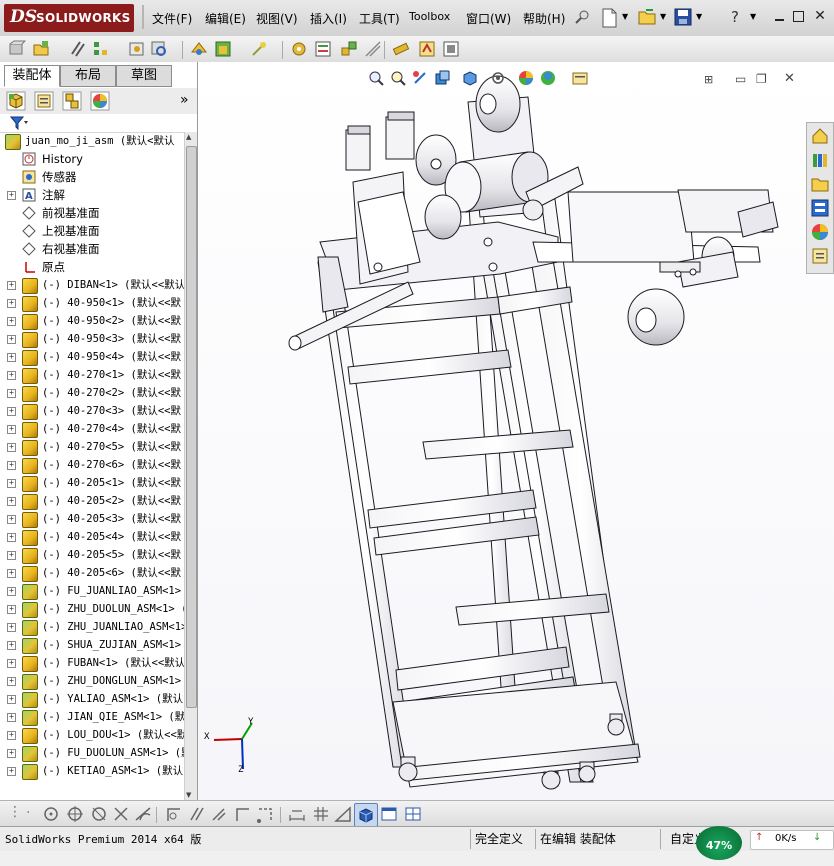 This screenshot has width=834, height=866. Describe the element at coordinates (223, 49) in the screenshot. I see `assembly-features-icon` at that location.